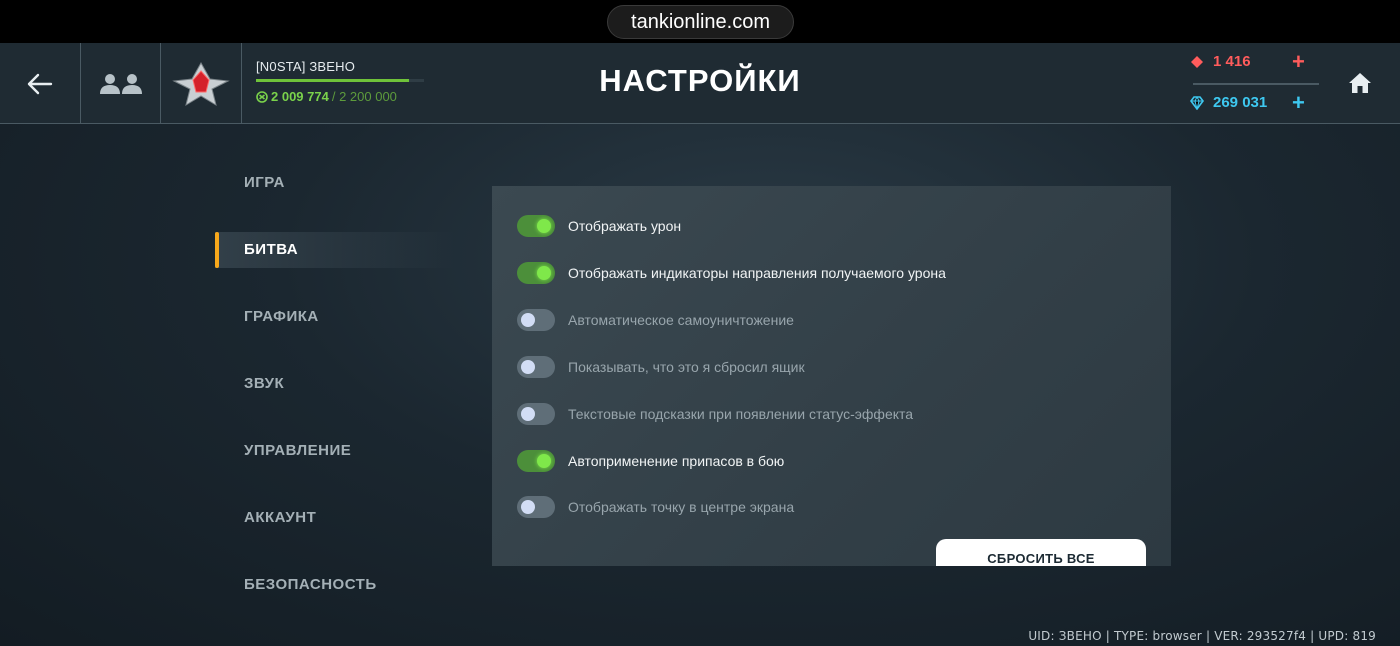 The width and height of the screenshot is (1400, 646). Describe the element at coordinates (700, 80) in the screenshot. I see `page-title: НАСТРОЙКИ` at that location.